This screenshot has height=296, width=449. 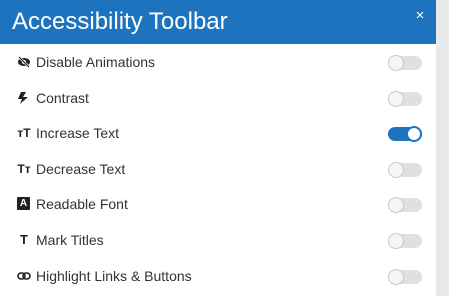 What do you see at coordinates (405, 240) in the screenshot?
I see `mark-titles-toggle` at bounding box center [405, 240].